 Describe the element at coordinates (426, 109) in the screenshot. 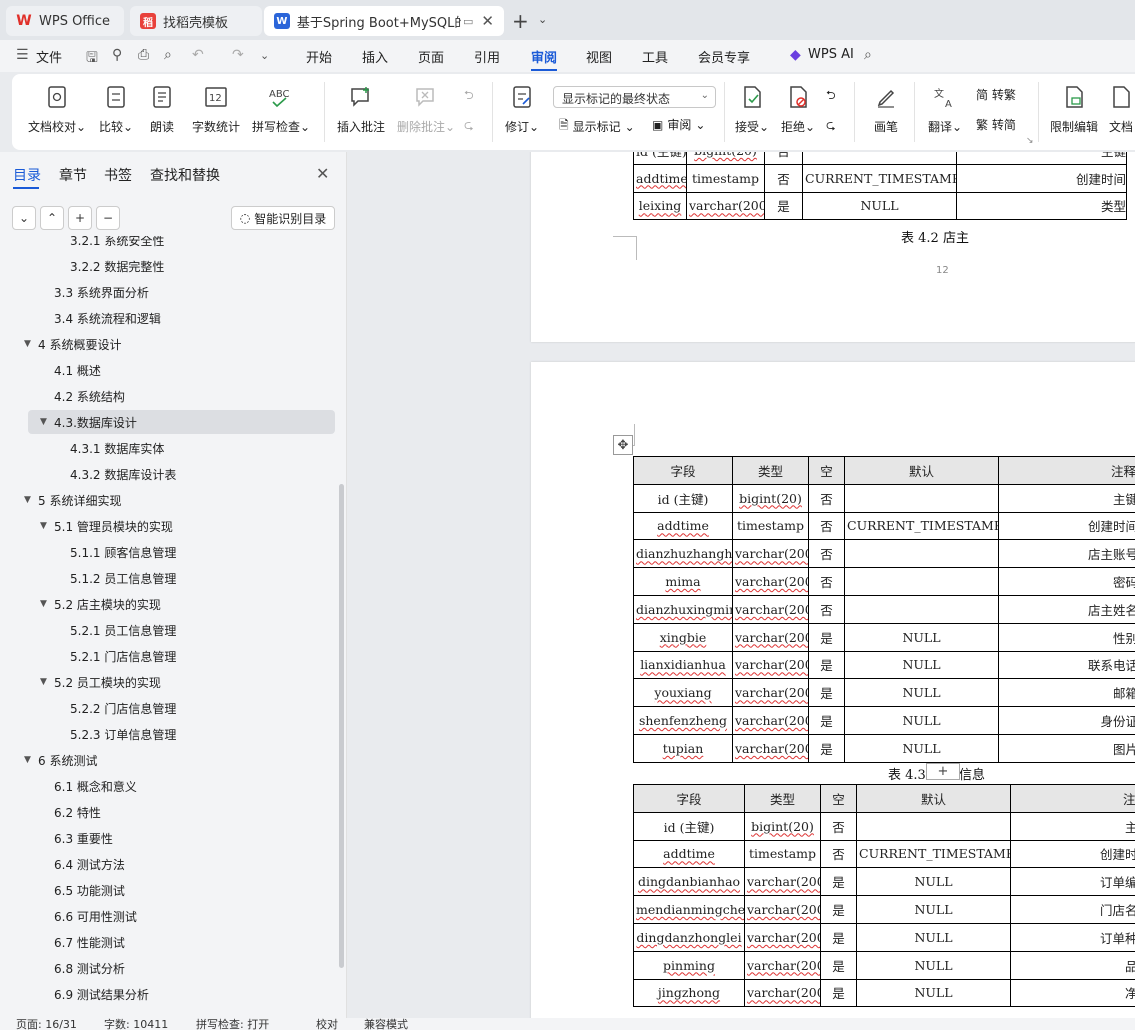

I see `delete-comment-button: 删除批注⌄` at that location.